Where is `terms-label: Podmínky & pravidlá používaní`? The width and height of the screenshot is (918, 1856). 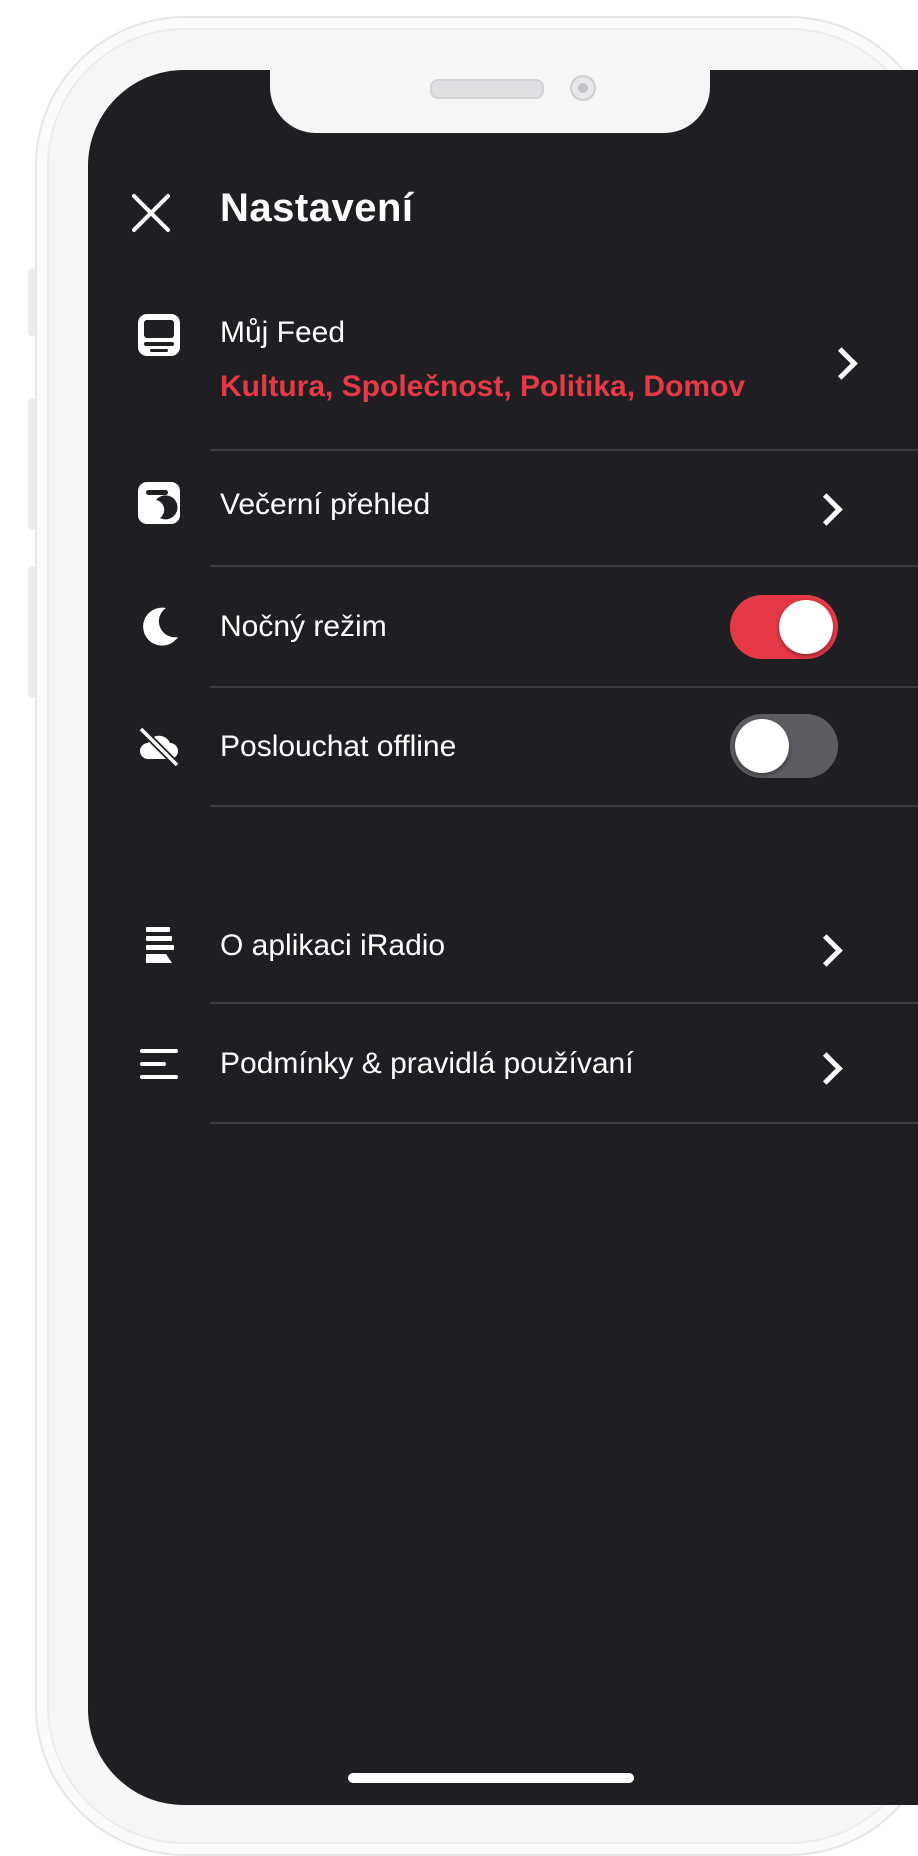
terms-label: Podmínky & pravidlá používaní is located at coordinates (427, 1063).